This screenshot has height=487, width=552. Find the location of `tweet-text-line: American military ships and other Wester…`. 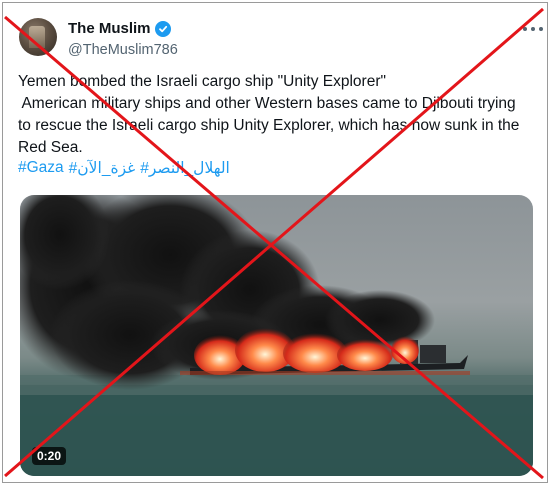

tweet-text-line: American military ships and other Wester… is located at coordinates (267, 103).